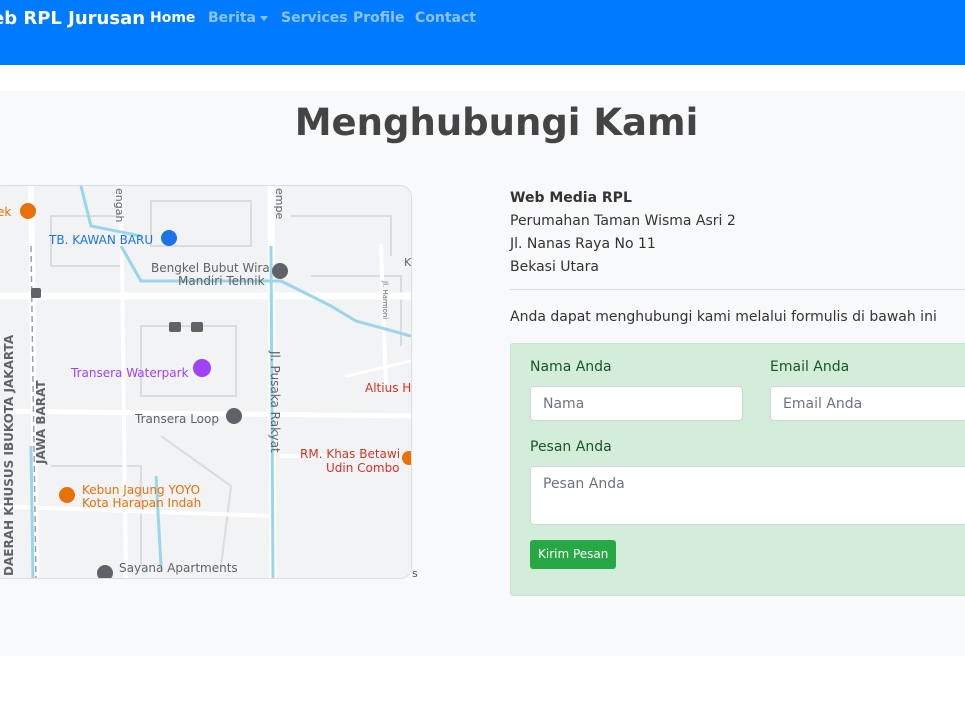  What do you see at coordinates (202, 368) in the screenshot?
I see `water-park-icon` at bounding box center [202, 368].